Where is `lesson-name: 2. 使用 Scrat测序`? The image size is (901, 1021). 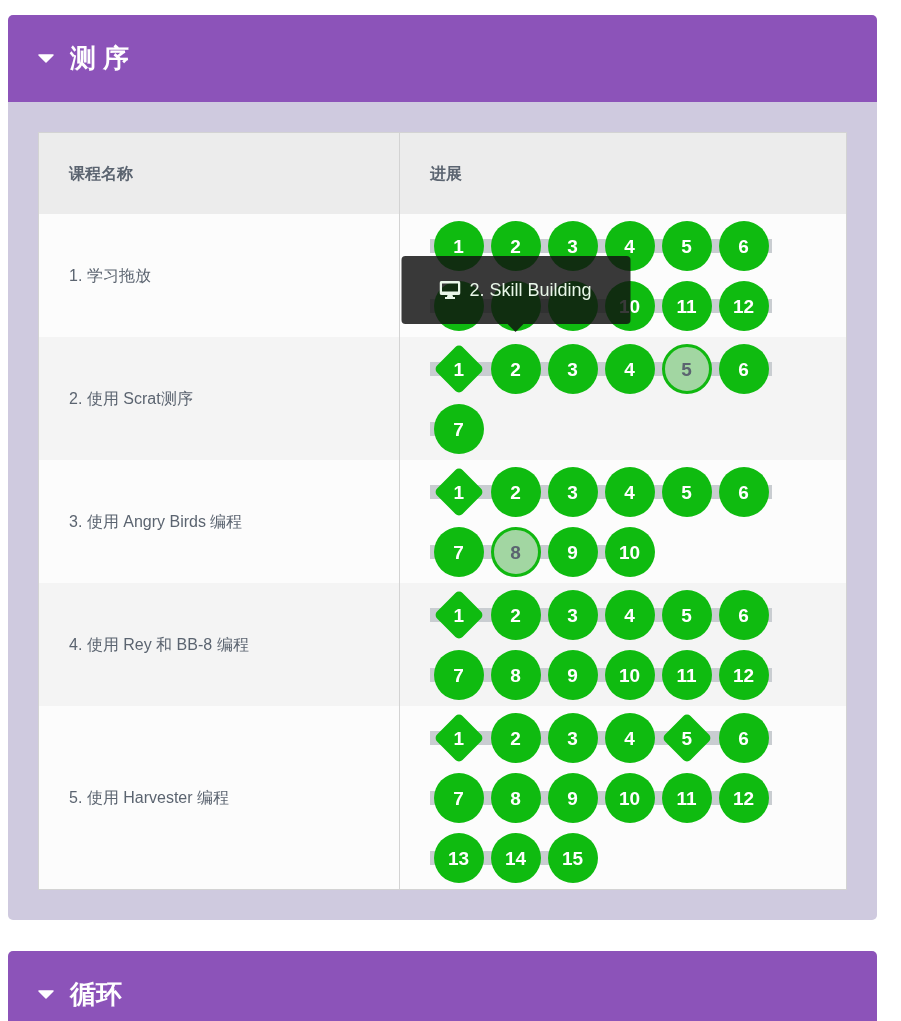 lesson-name: 2. 使用 Scrat测序 is located at coordinates (131, 398).